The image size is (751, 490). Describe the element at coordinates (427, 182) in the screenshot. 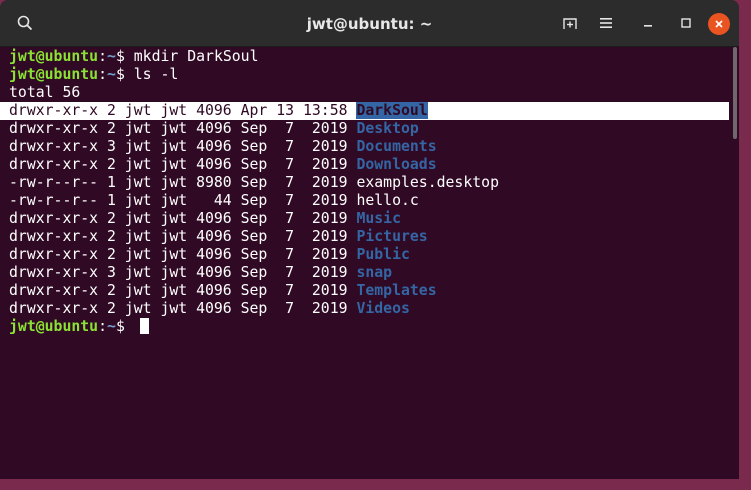

I see `file-name: examples.desktop` at that location.